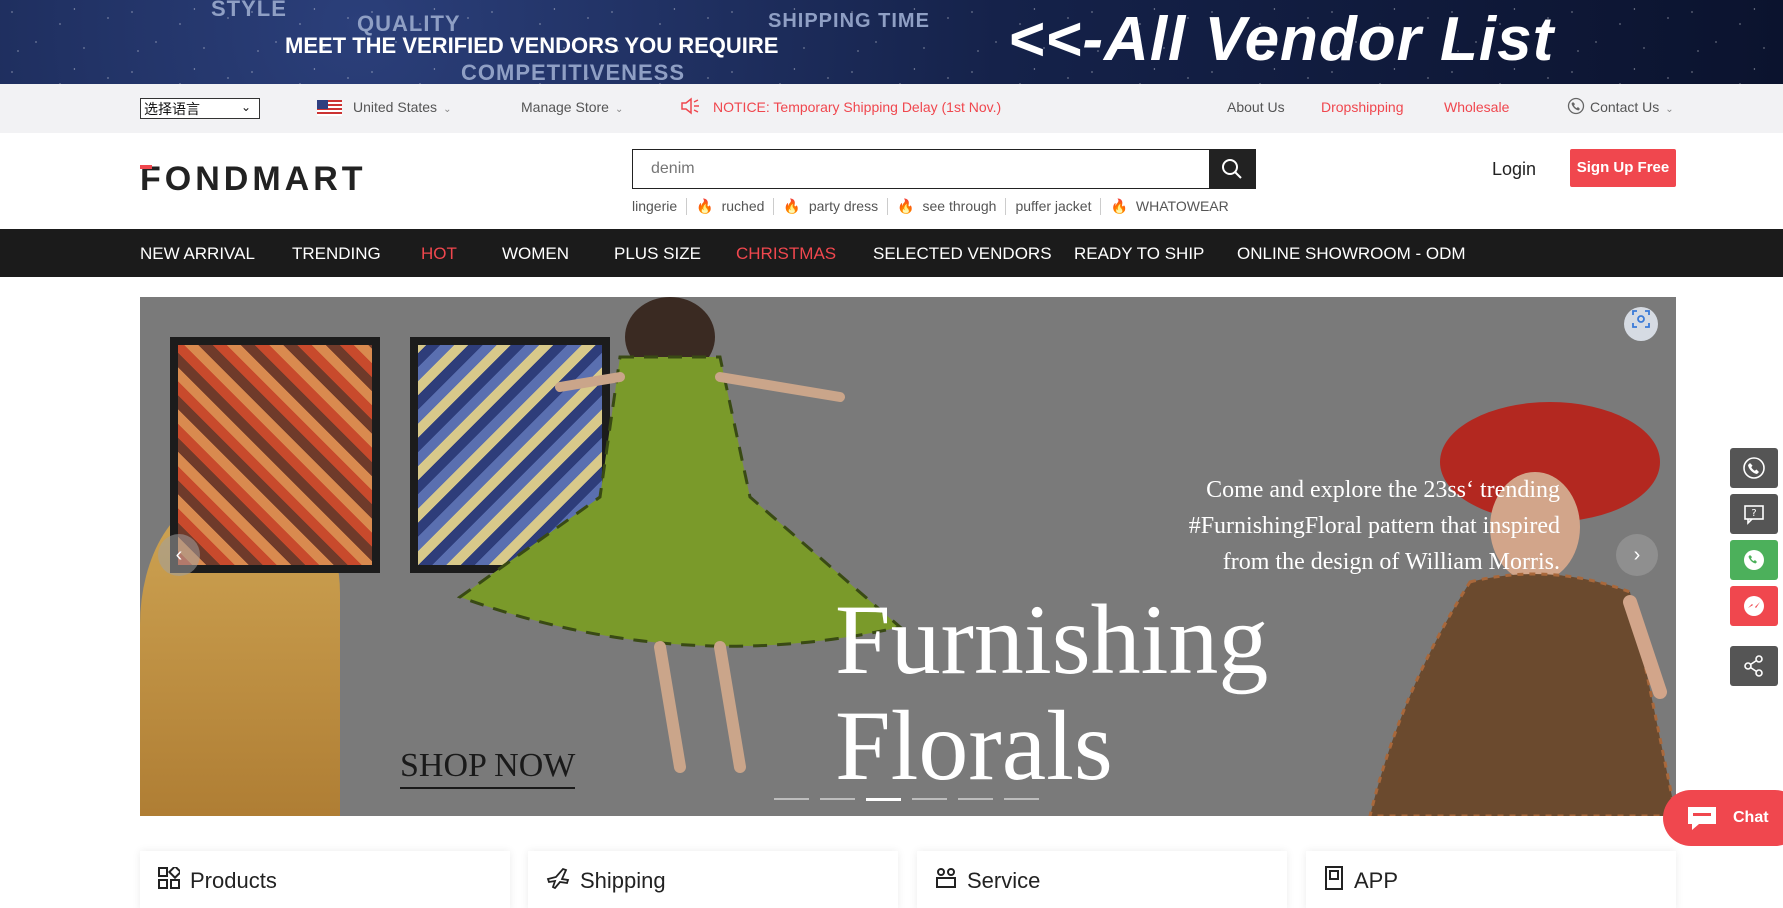  I want to click on carousel-indicators, so click(906, 799).